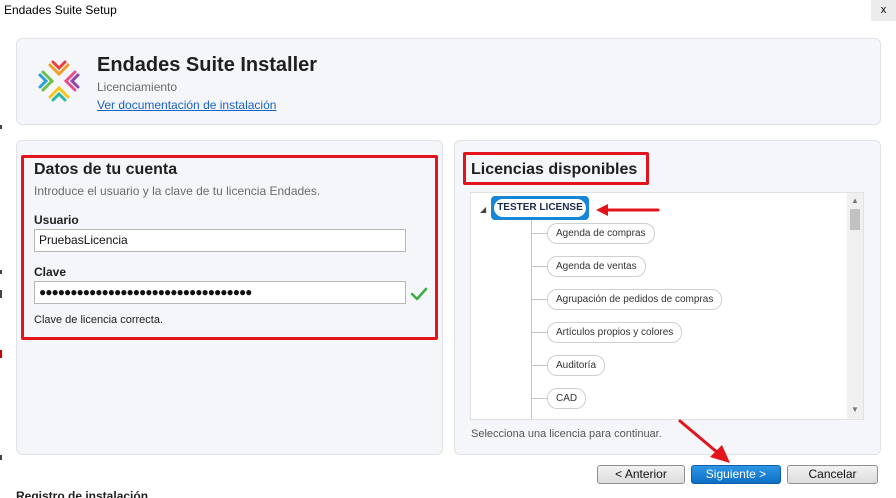 The image size is (896, 498). Describe the element at coordinates (186, 105) in the screenshot. I see `documentation-link: Ver documentación de instalación` at that location.